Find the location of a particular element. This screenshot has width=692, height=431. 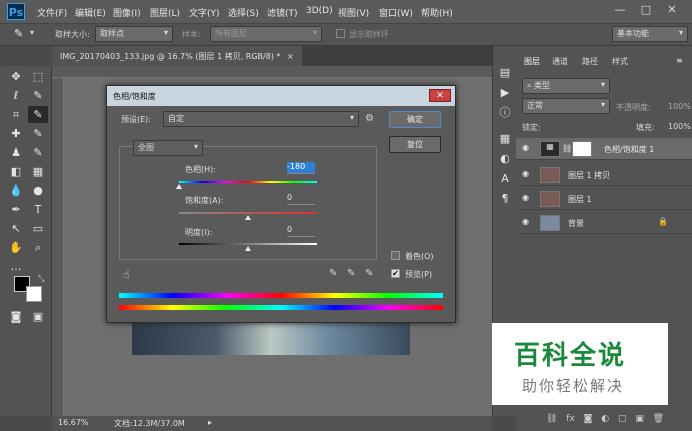

tab-close-icon: × is located at coordinates (290, 56).